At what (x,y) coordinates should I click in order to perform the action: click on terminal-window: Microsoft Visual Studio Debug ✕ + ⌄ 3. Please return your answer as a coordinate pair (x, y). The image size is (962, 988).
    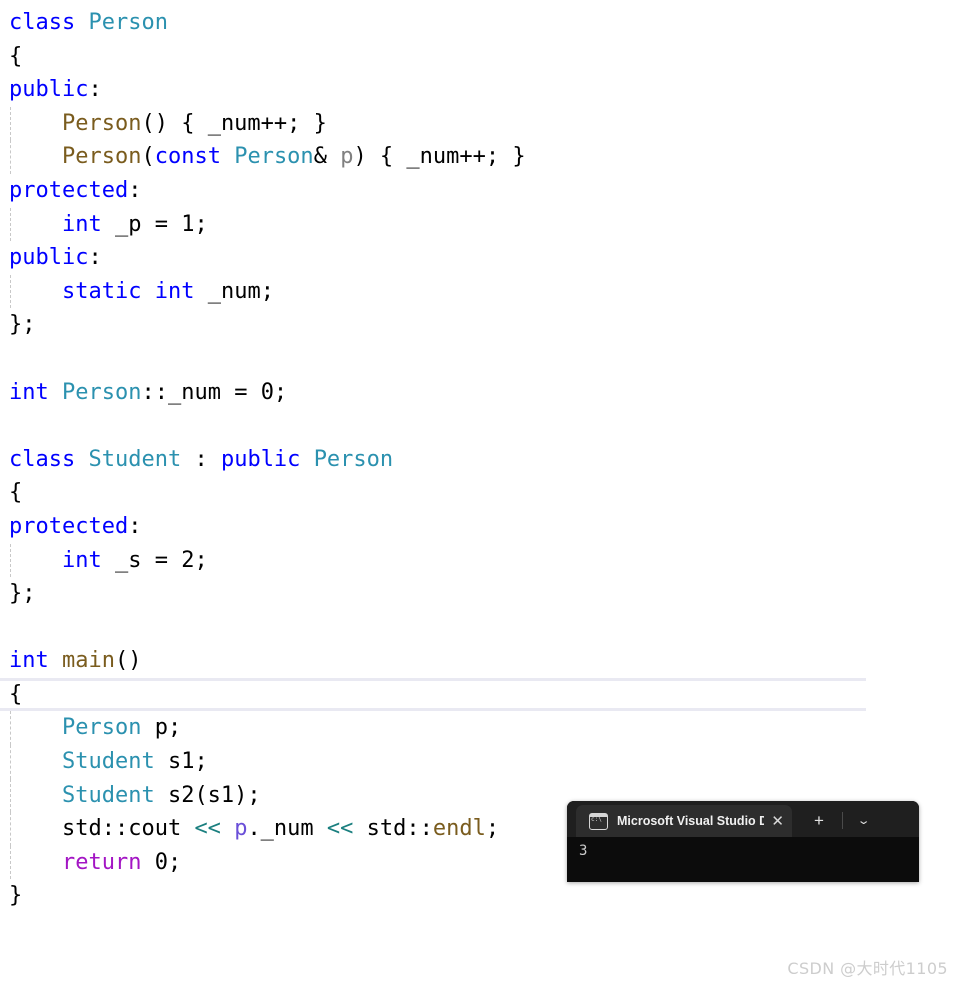
    Looking at the image, I should click on (743, 841).